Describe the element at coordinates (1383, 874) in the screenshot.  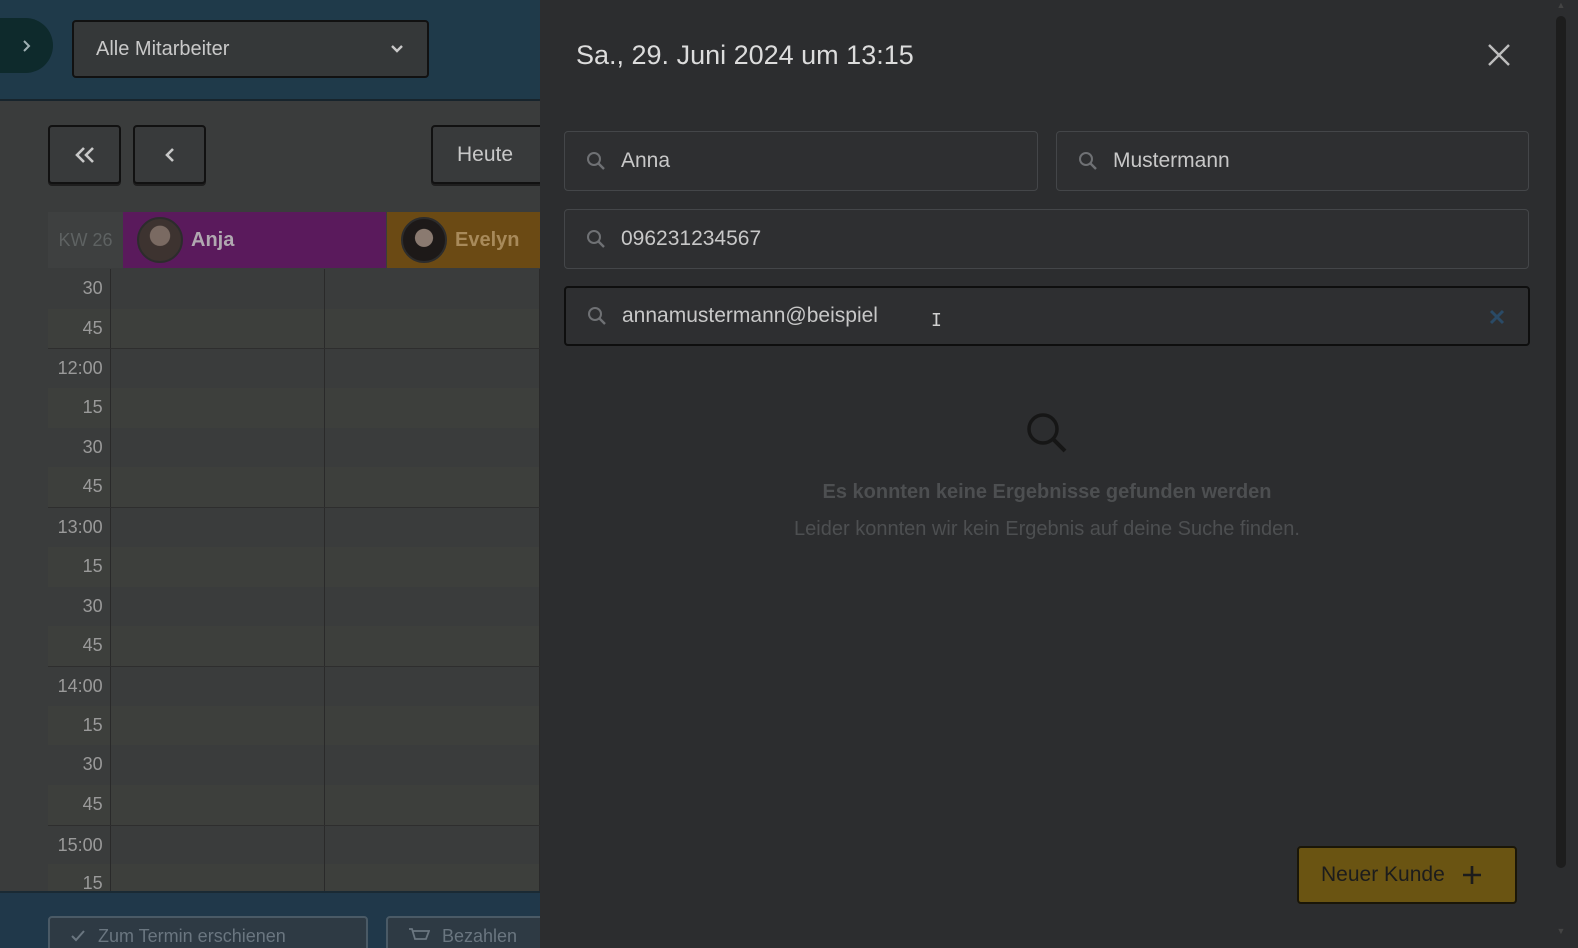
I see `new-customer-label: Neuer Kunde` at that location.